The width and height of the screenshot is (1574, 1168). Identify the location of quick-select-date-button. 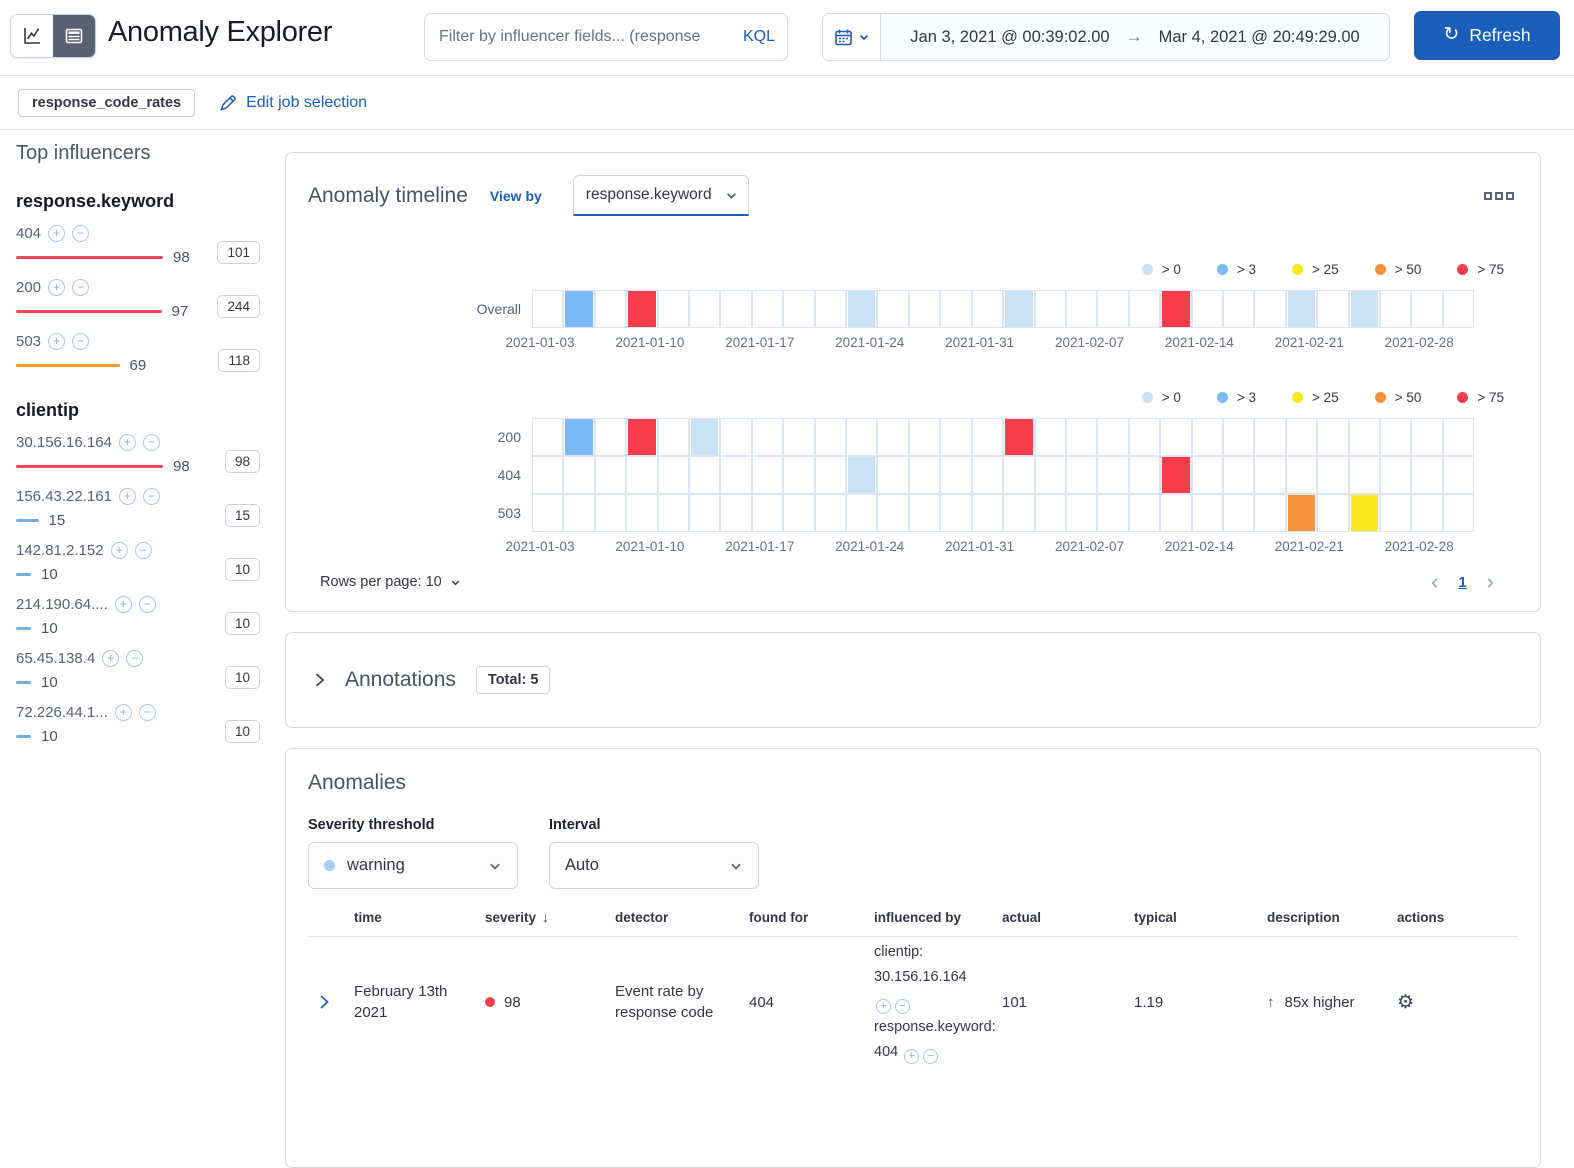
(852, 37).